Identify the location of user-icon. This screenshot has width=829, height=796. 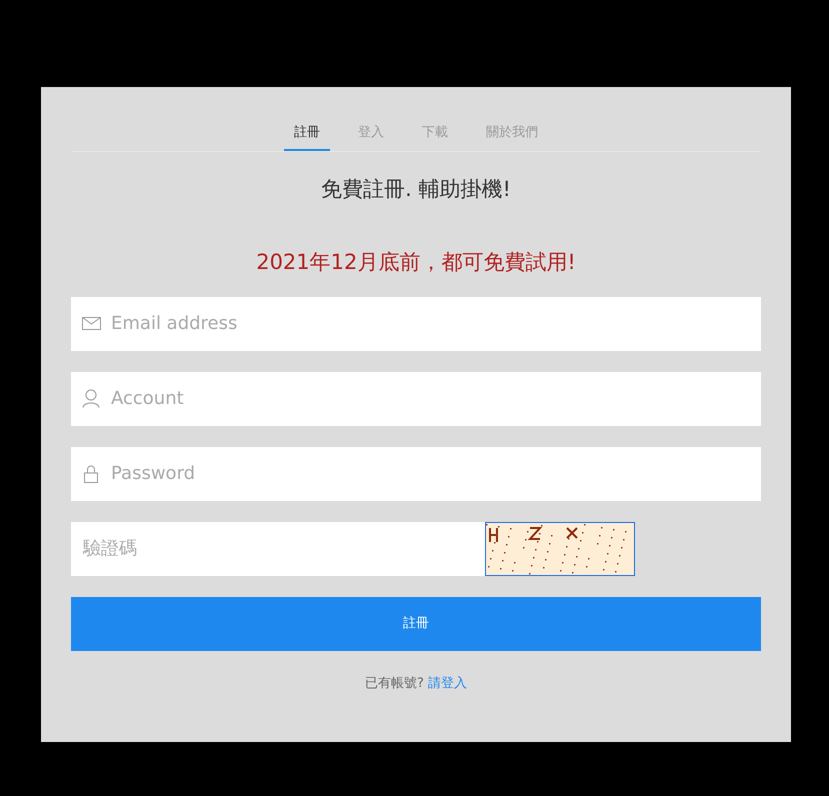
(91, 398).